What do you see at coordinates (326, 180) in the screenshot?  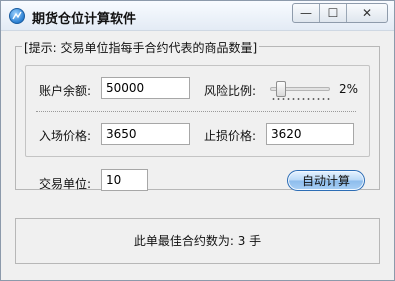 I see `auto-calculate-button: 自动计算` at bounding box center [326, 180].